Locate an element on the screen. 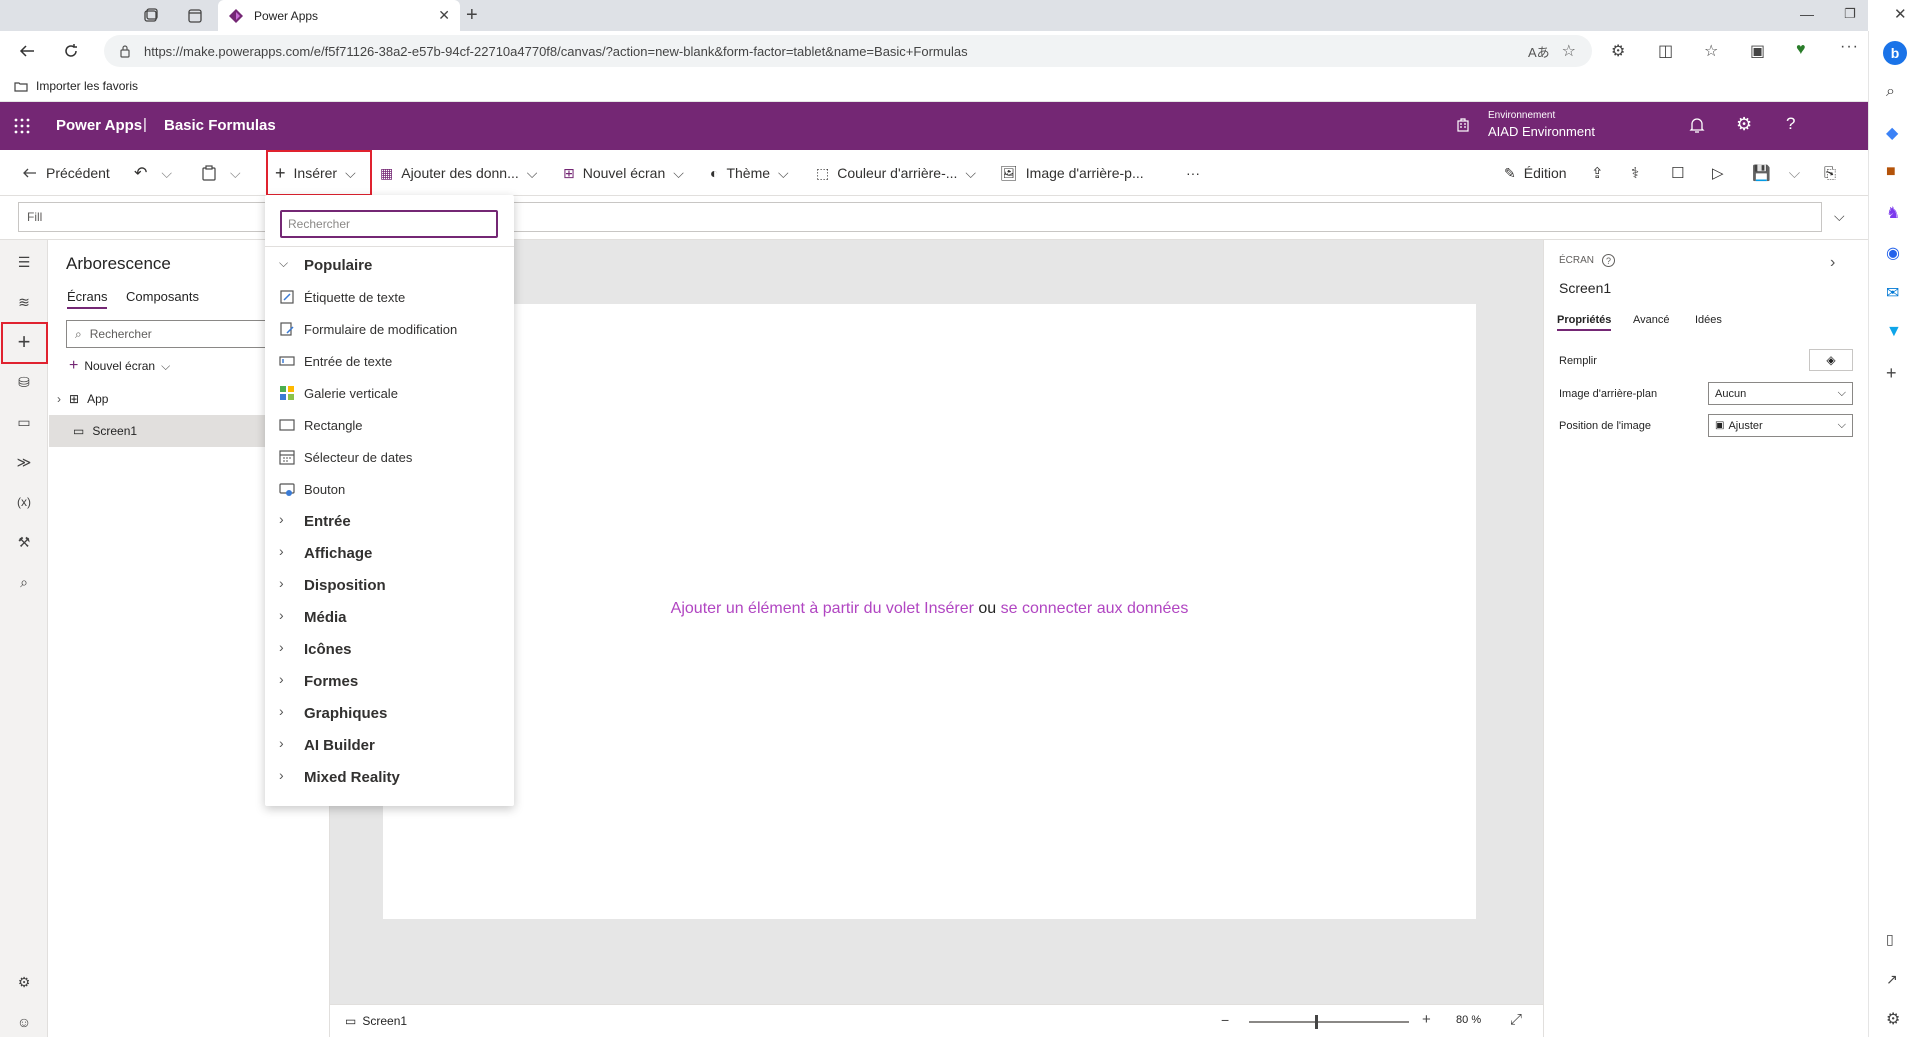  zoom-slider-thumb is located at coordinates (1316, 1022).